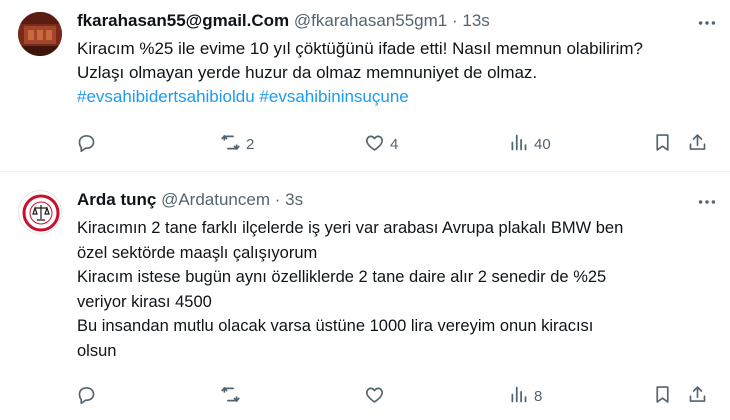  What do you see at coordinates (294, 199) in the screenshot?
I see `timestamp: 3s` at bounding box center [294, 199].